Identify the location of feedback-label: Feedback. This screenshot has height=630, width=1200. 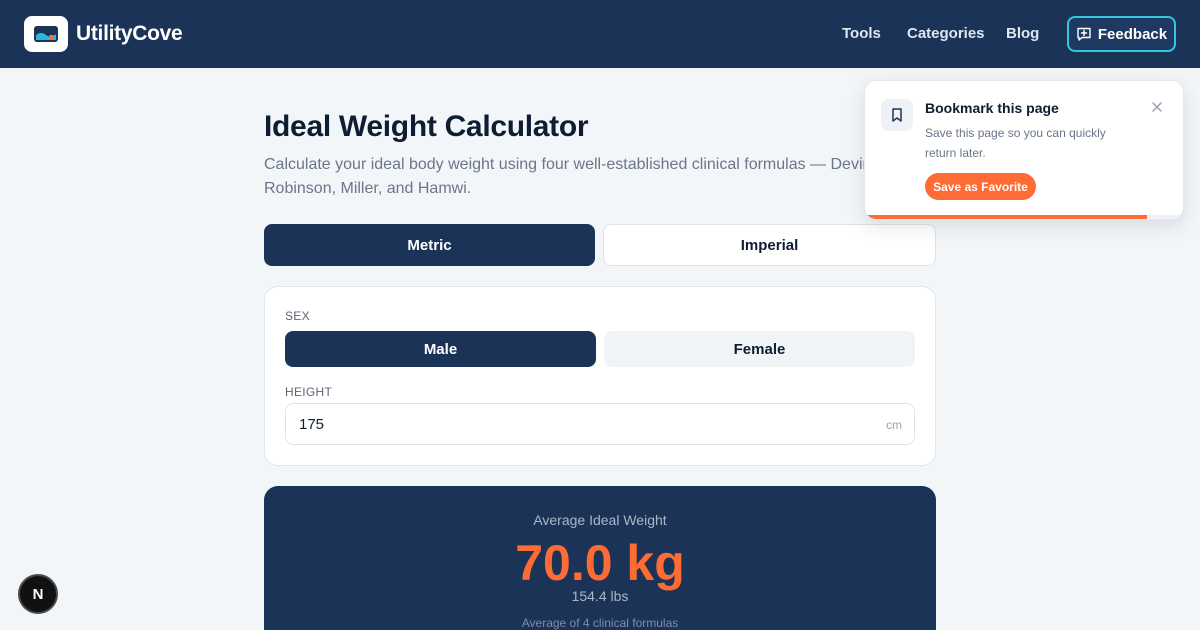
(1132, 34).